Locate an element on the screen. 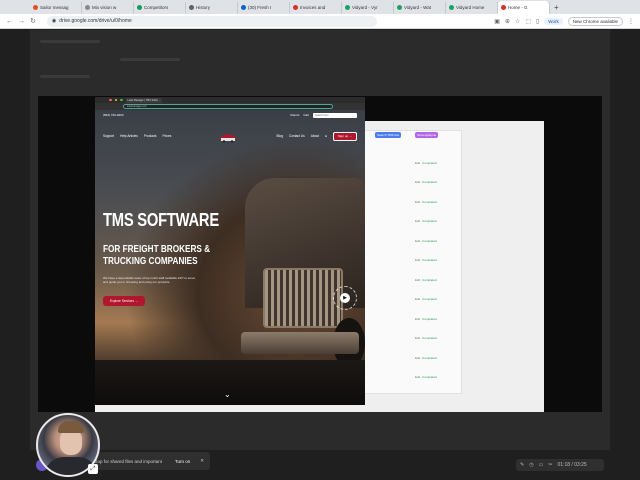  install-icon: ▣ is located at coordinates (497, 21).